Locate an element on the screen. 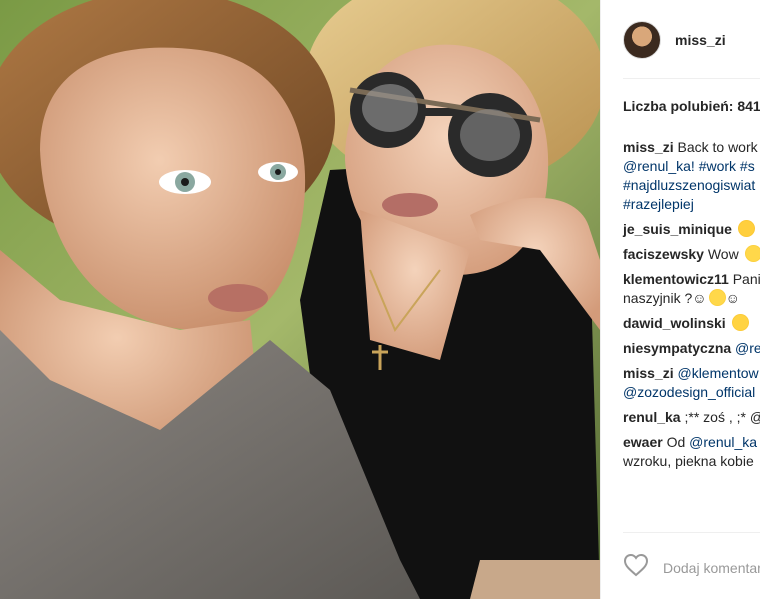  comment-username: klementowicz11 is located at coordinates (676, 279).